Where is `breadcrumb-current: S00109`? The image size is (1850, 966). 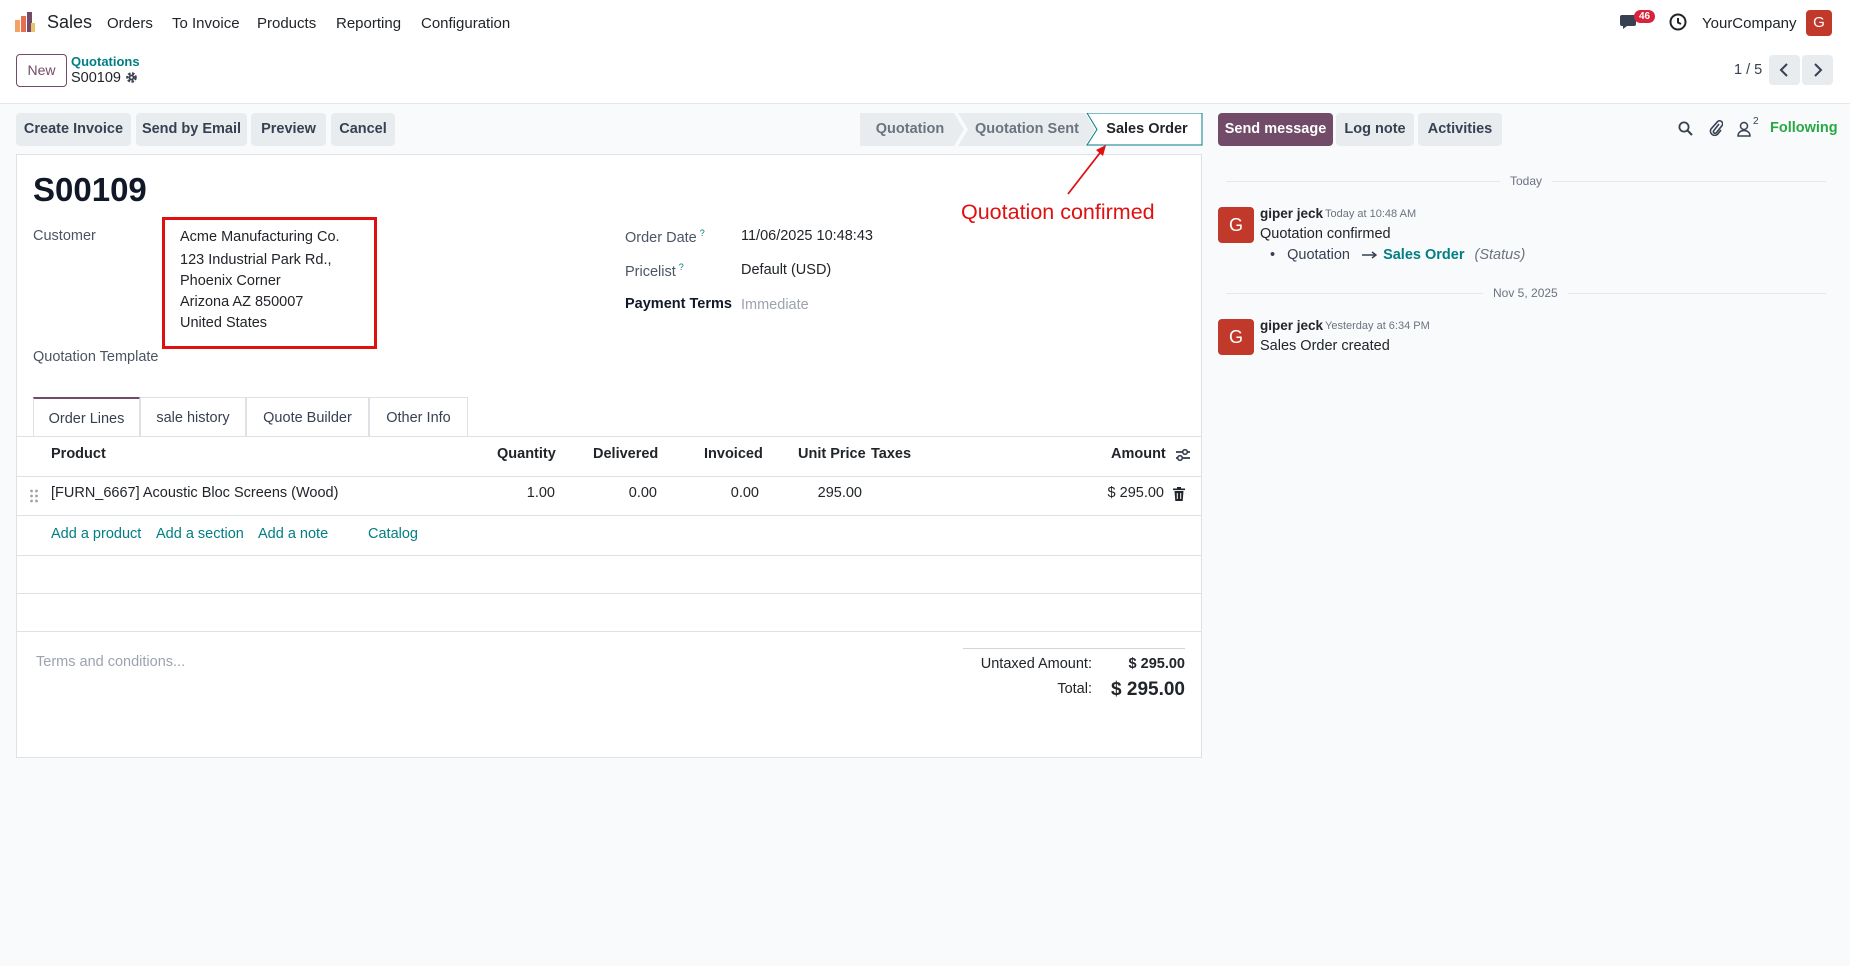
breadcrumb-current: S00109 is located at coordinates (96, 78).